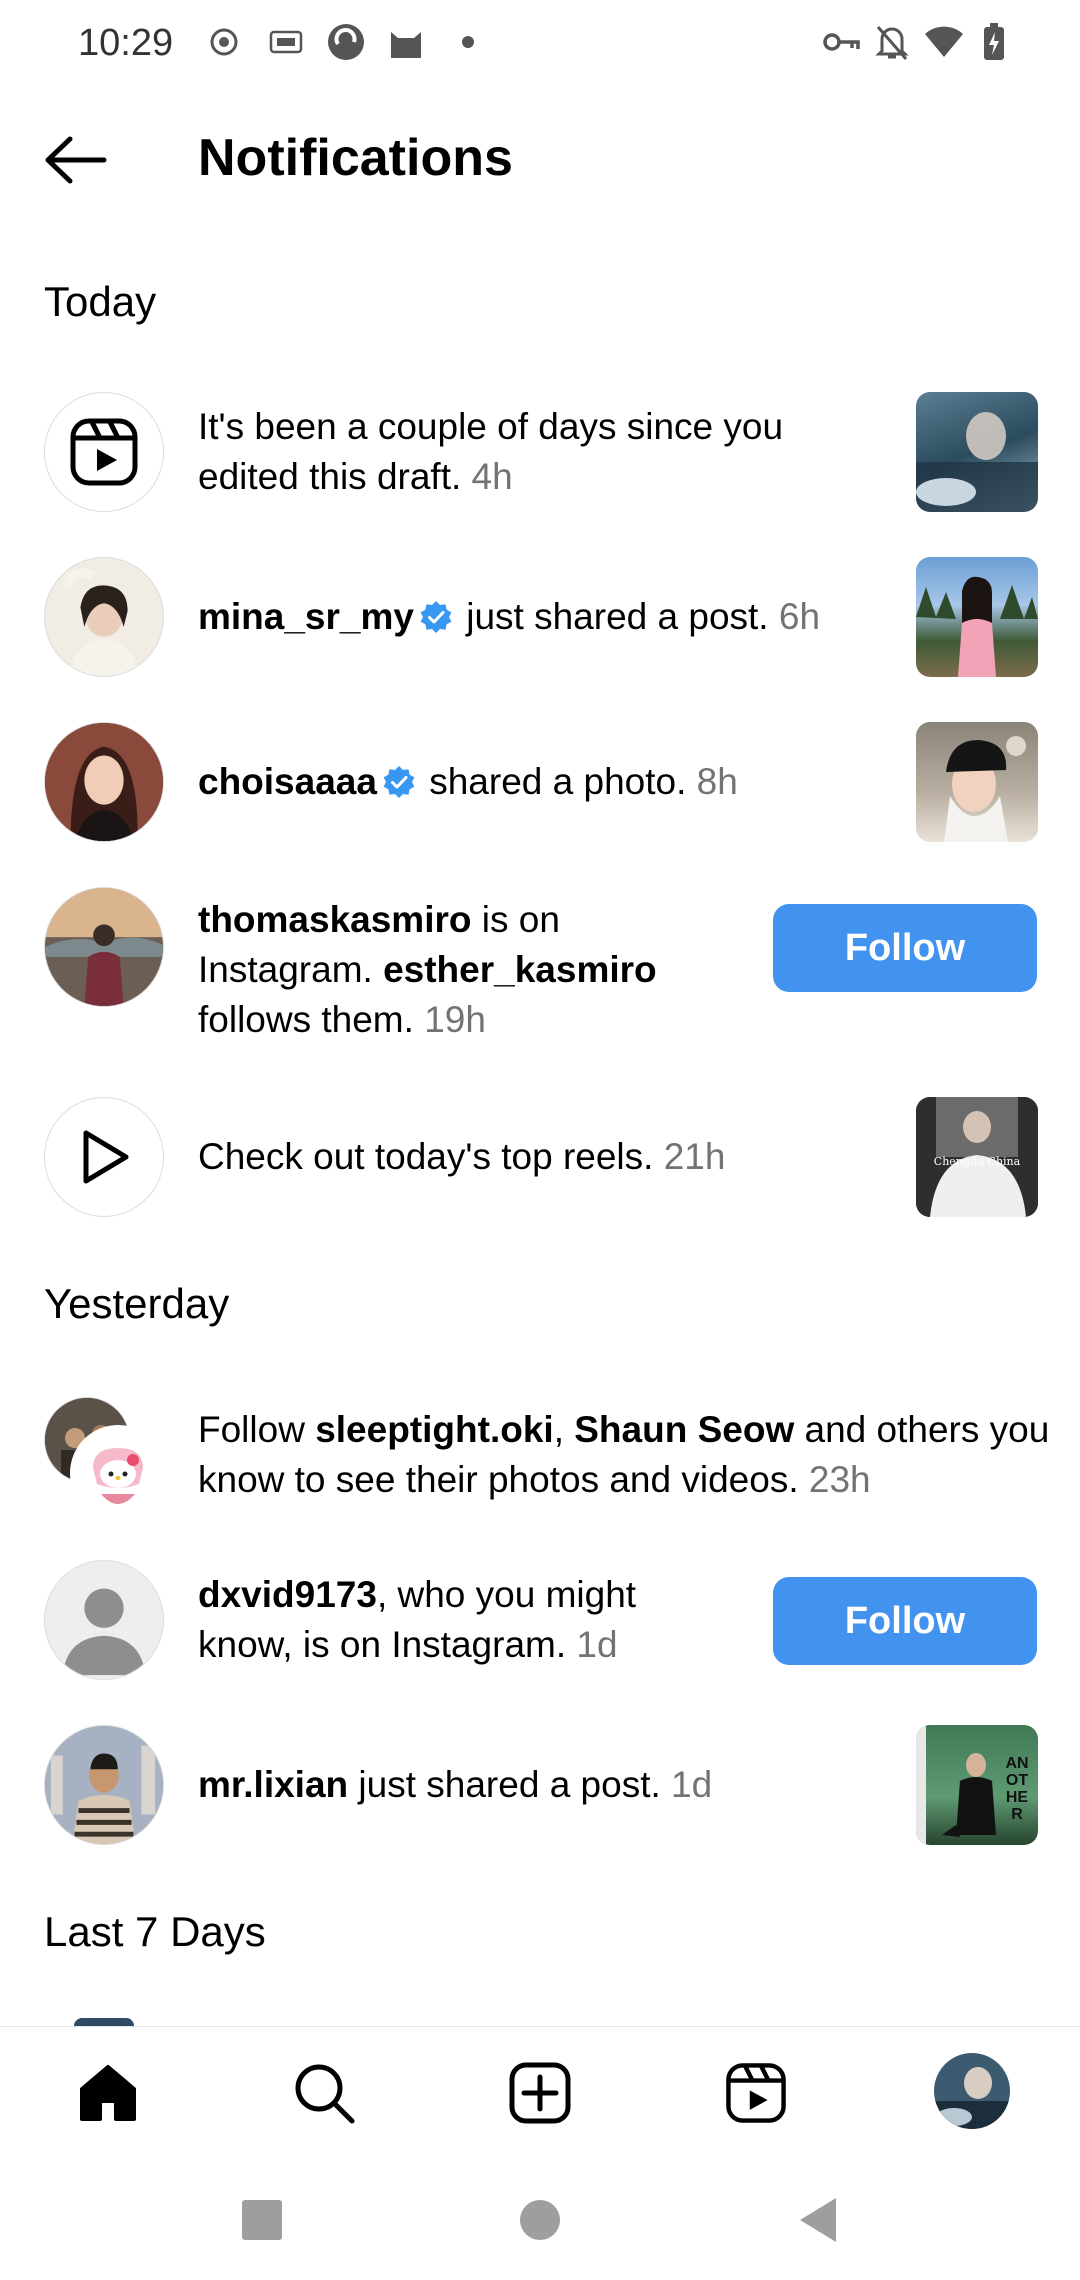  Describe the element at coordinates (520, 969) in the screenshot. I see `username: esther_kasmiro` at that location.